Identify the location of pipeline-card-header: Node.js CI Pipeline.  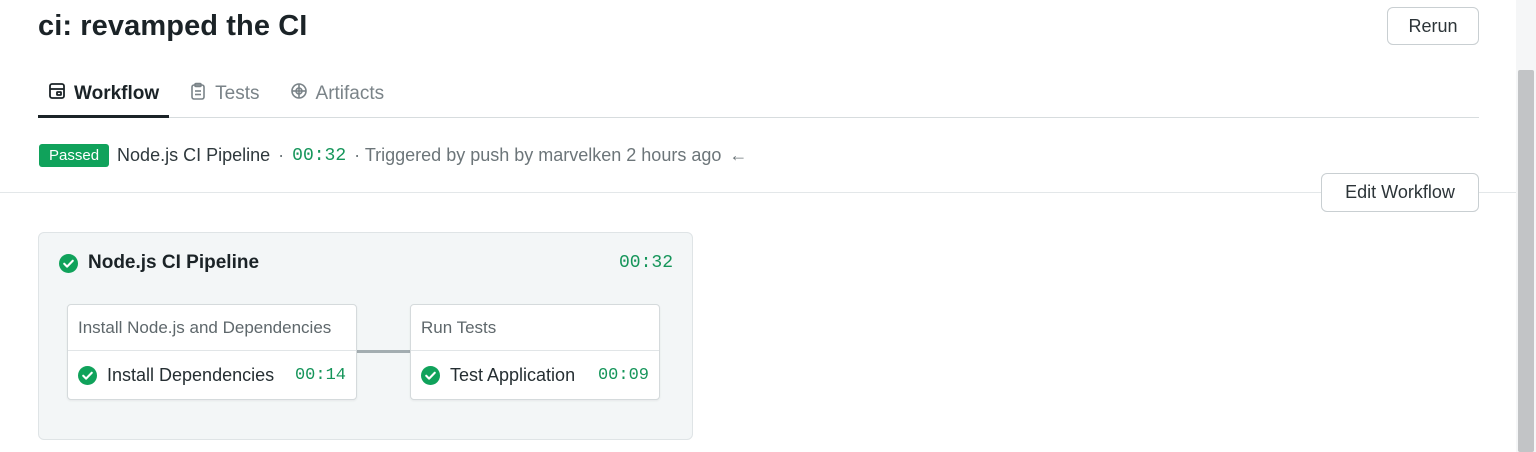
(159, 263).